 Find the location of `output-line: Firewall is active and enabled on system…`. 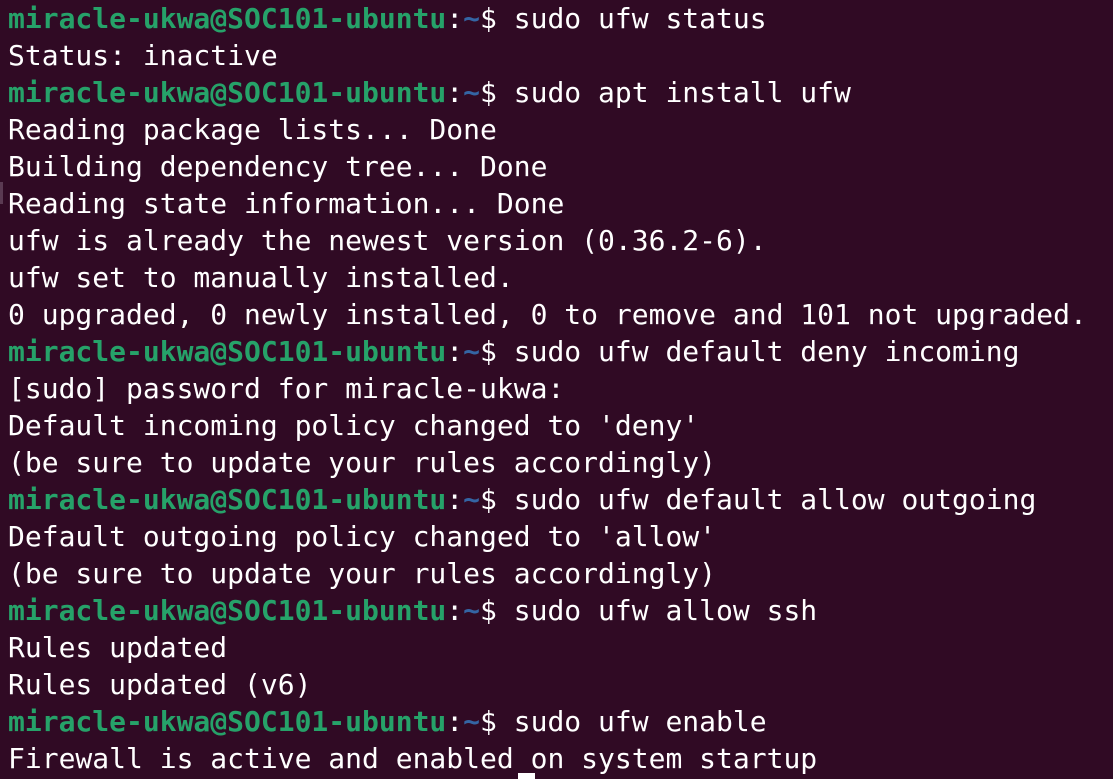

output-line: Firewall is active and enabled on system… is located at coordinates (413, 758).